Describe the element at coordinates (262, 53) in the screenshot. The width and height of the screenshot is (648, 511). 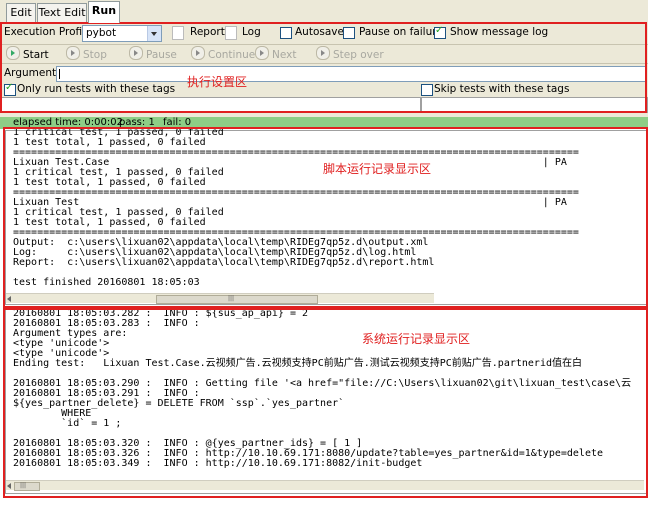
I see `next-icon` at that location.